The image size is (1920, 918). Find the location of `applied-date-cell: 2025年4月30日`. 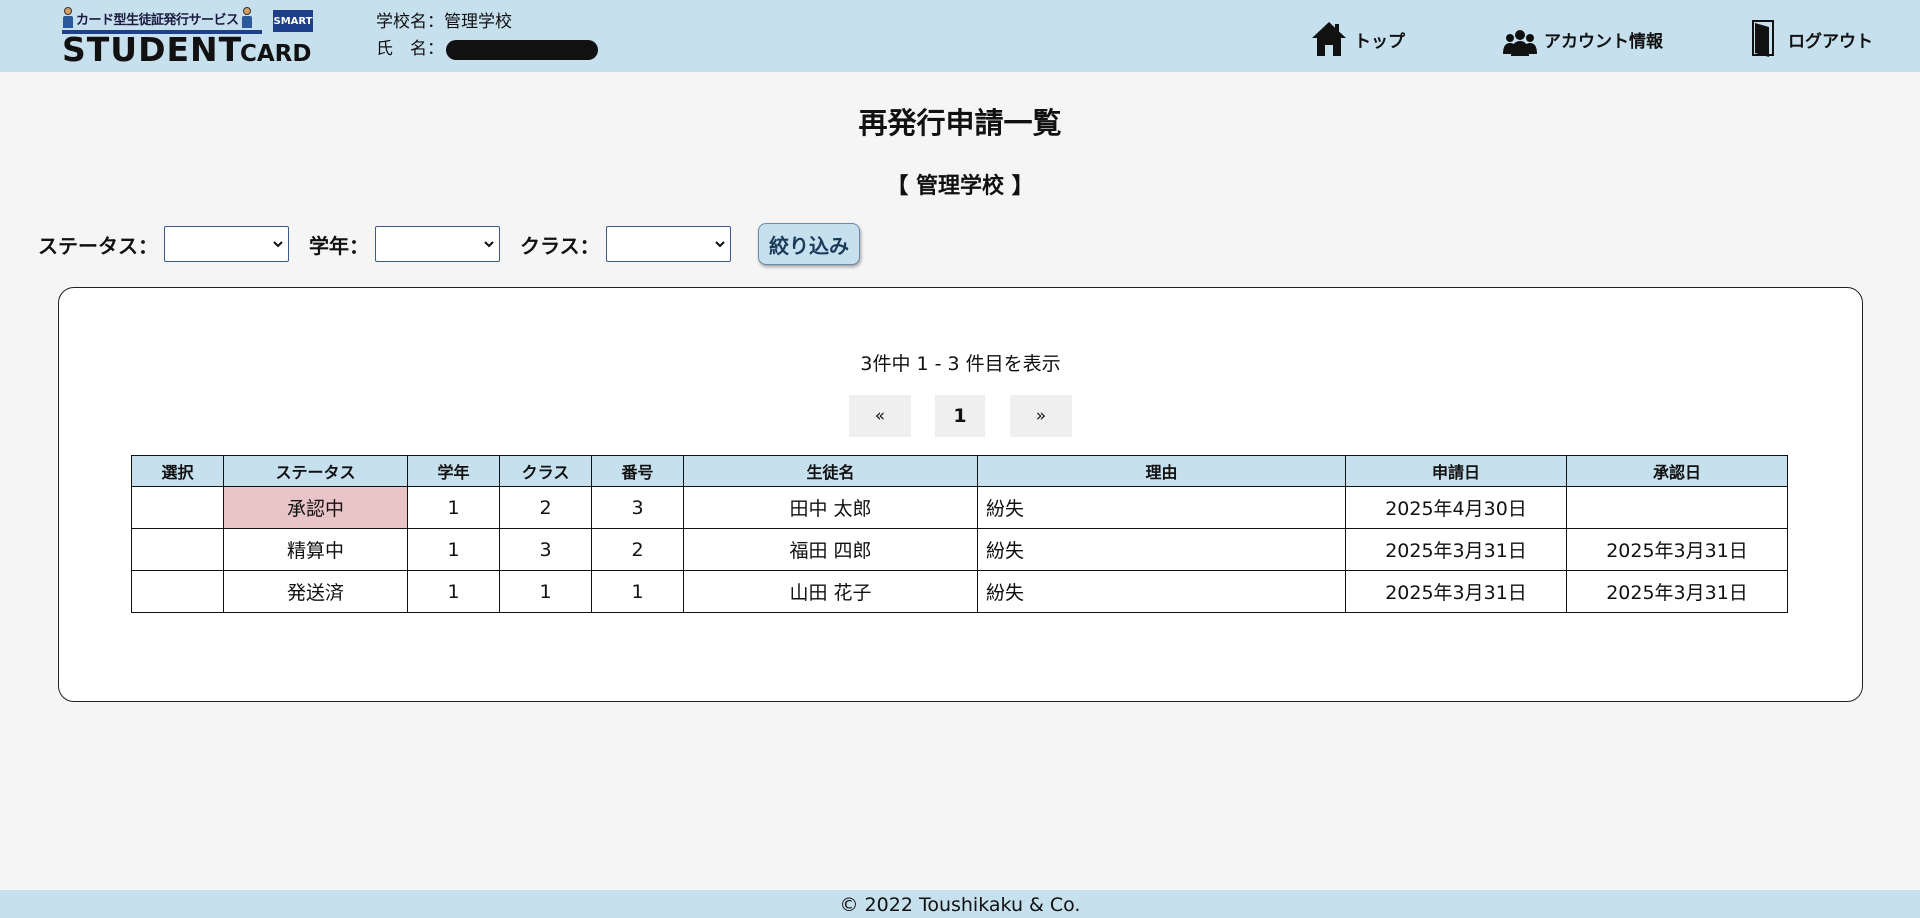

applied-date-cell: 2025年4月30日 is located at coordinates (1456, 507).